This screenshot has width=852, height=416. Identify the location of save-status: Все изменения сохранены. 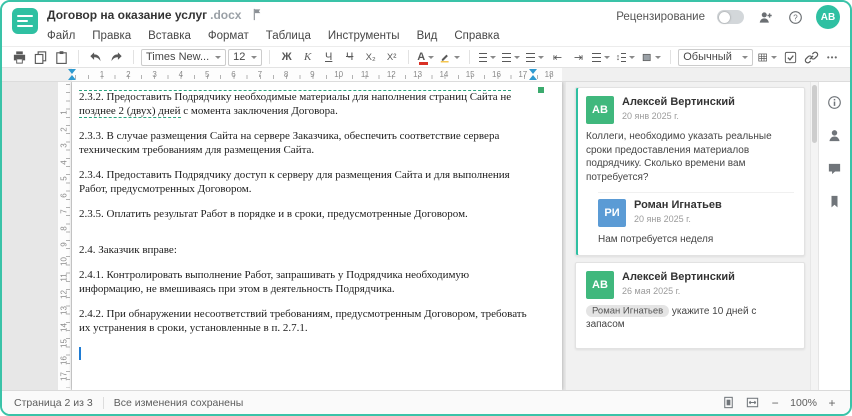
(178, 402).